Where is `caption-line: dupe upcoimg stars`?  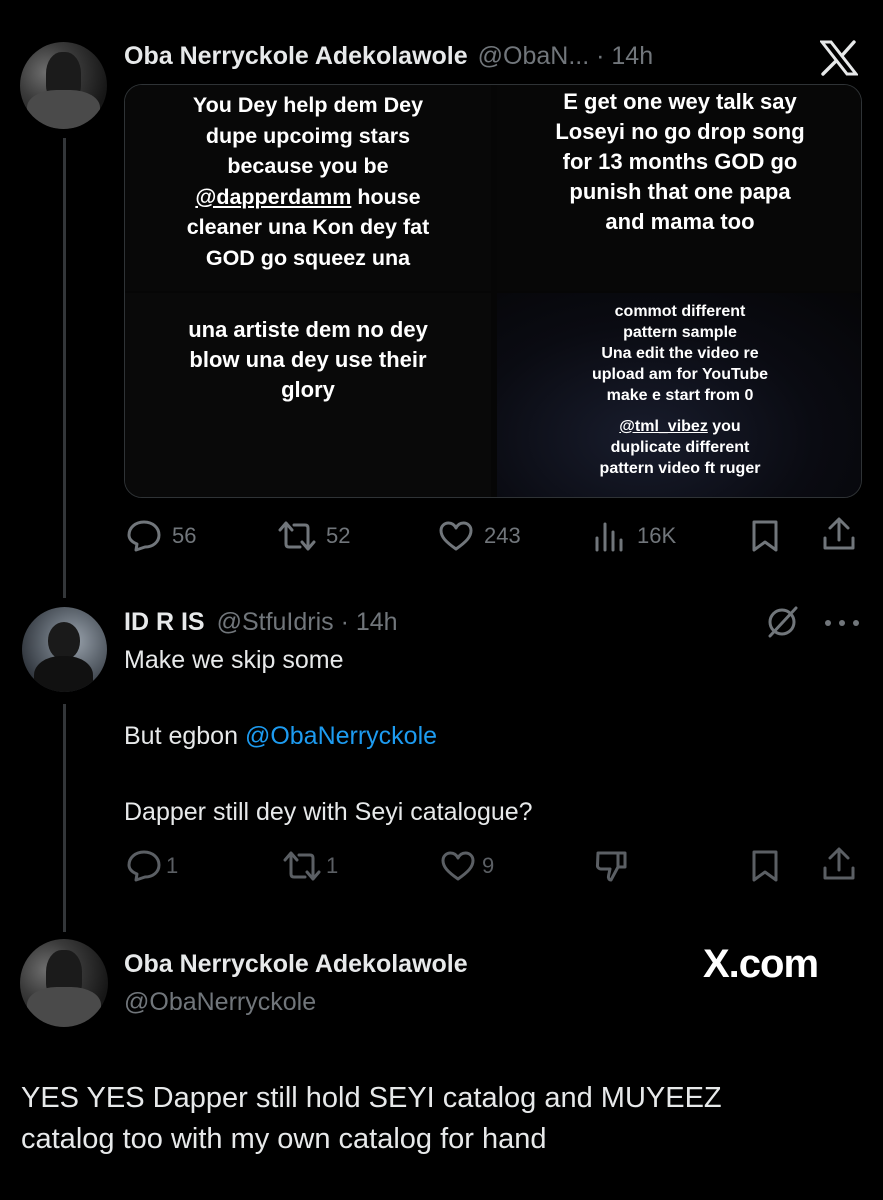 caption-line: dupe upcoimg stars is located at coordinates (308, 135).